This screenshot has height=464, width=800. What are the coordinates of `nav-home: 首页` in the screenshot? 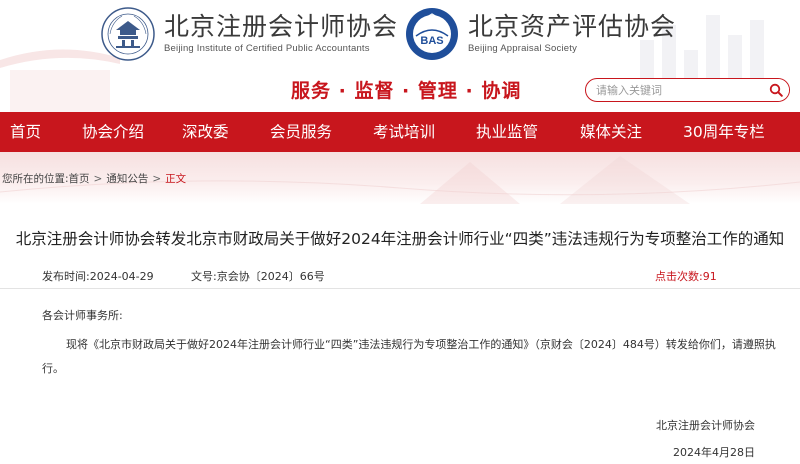 It's located at (25, 132).